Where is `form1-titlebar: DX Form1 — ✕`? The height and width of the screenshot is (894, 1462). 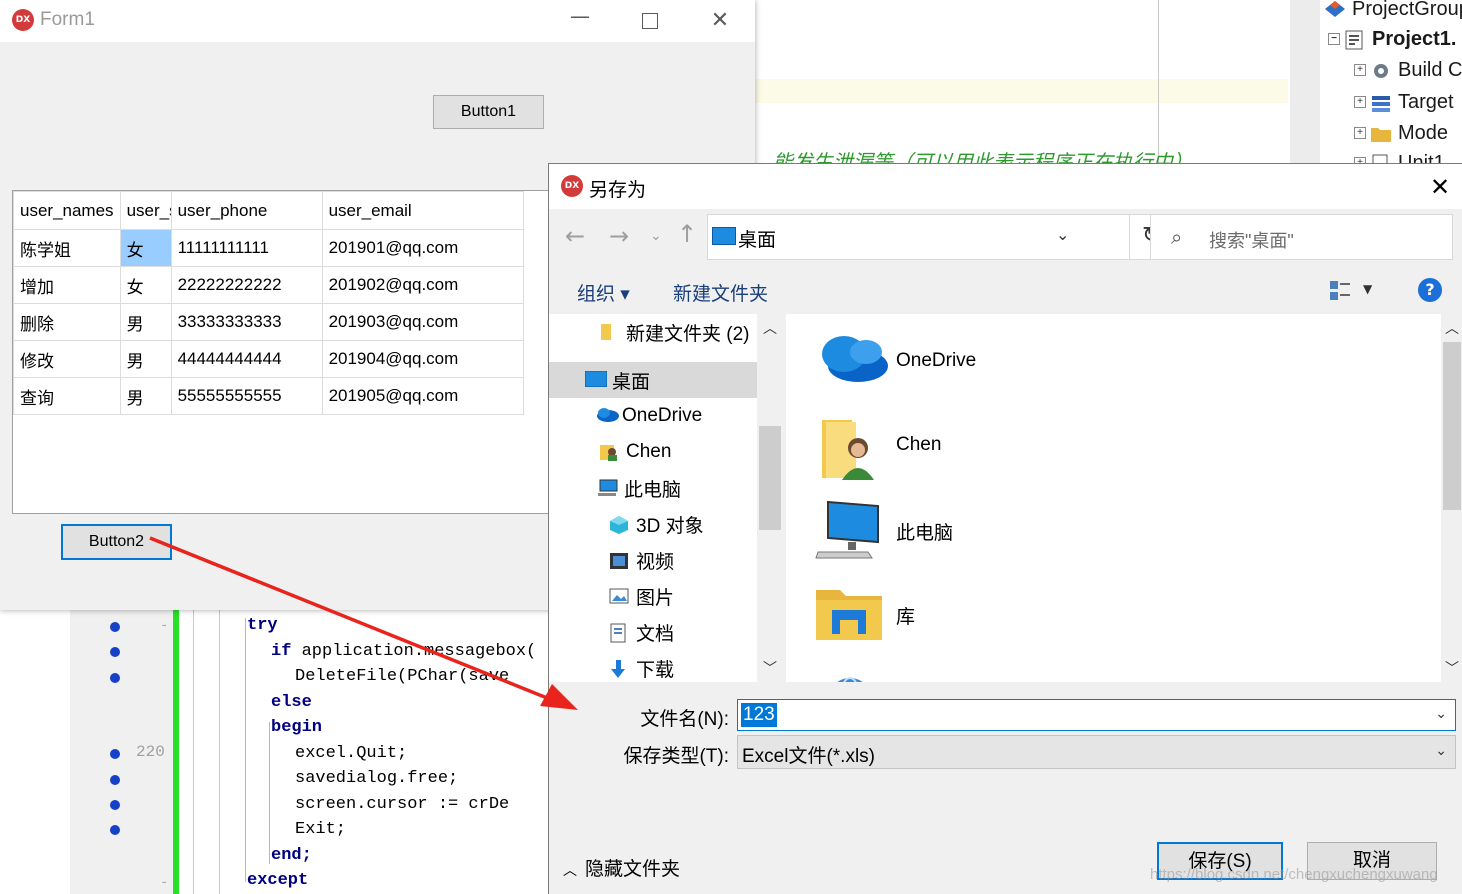 form1-titlebar: DX Form1 — ✕ is located at coordinates (377, 21).